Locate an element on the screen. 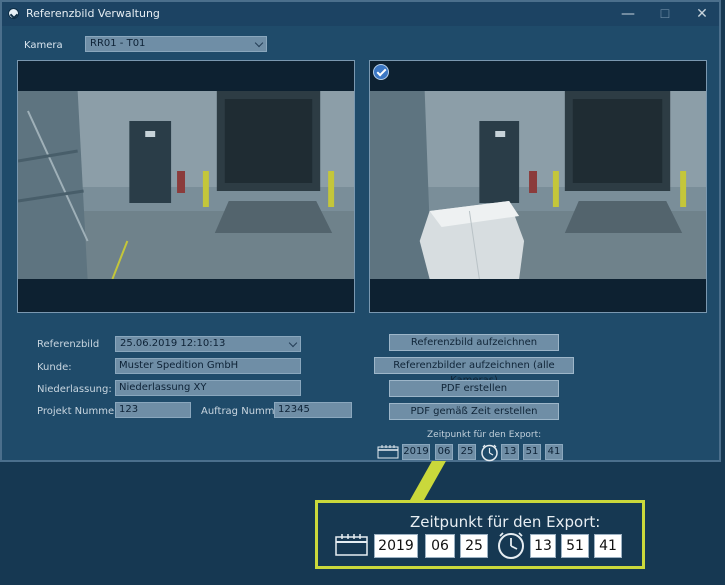 The image size is (725, 585). export-month-field: 06 is located at coordinates (444, 452).